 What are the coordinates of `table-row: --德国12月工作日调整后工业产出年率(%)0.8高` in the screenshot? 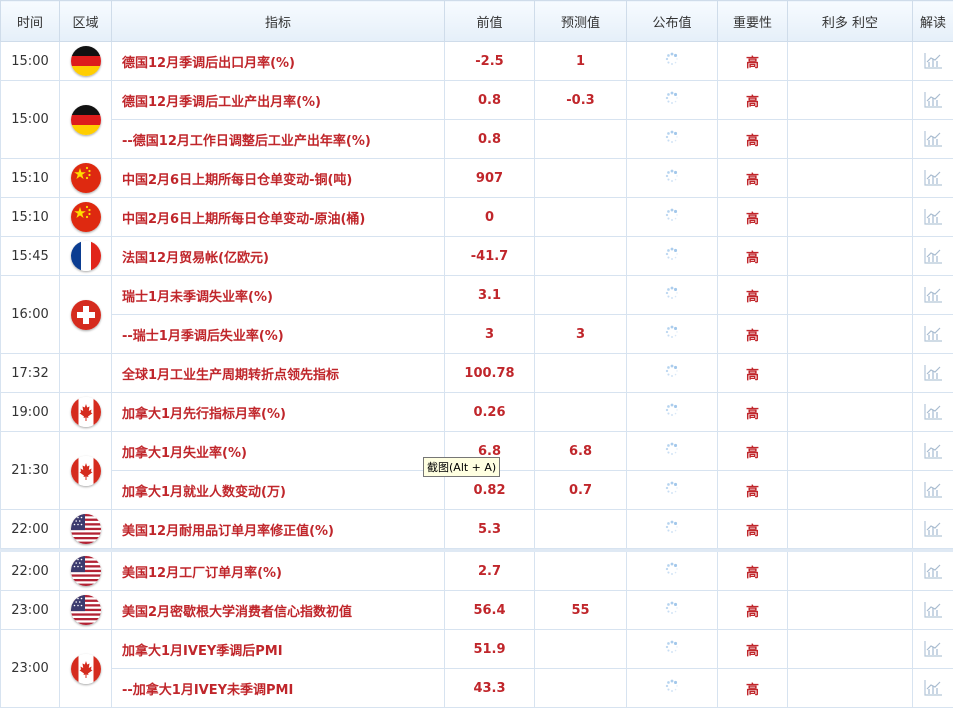 It's located at (477, 139).